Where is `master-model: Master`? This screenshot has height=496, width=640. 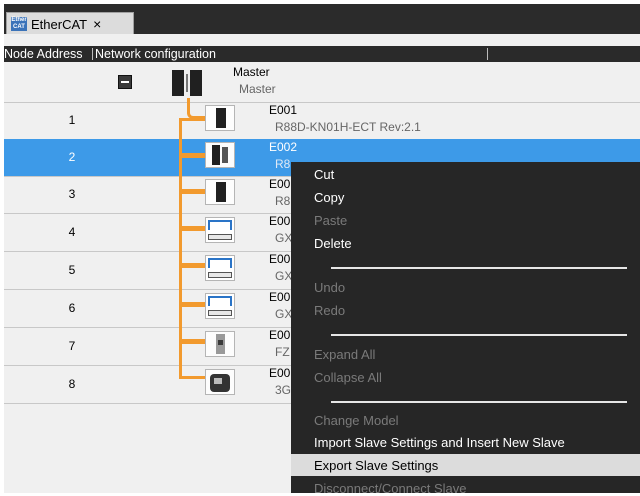
master-model: Master is located at coordinates (257, 89).